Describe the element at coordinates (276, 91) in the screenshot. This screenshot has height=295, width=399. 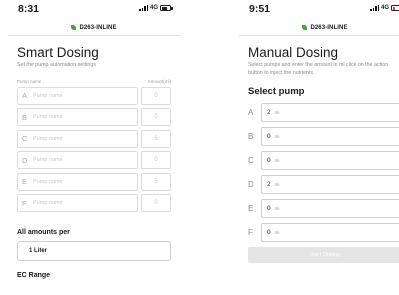
I see `select-pump-label: Select pump` at that location.